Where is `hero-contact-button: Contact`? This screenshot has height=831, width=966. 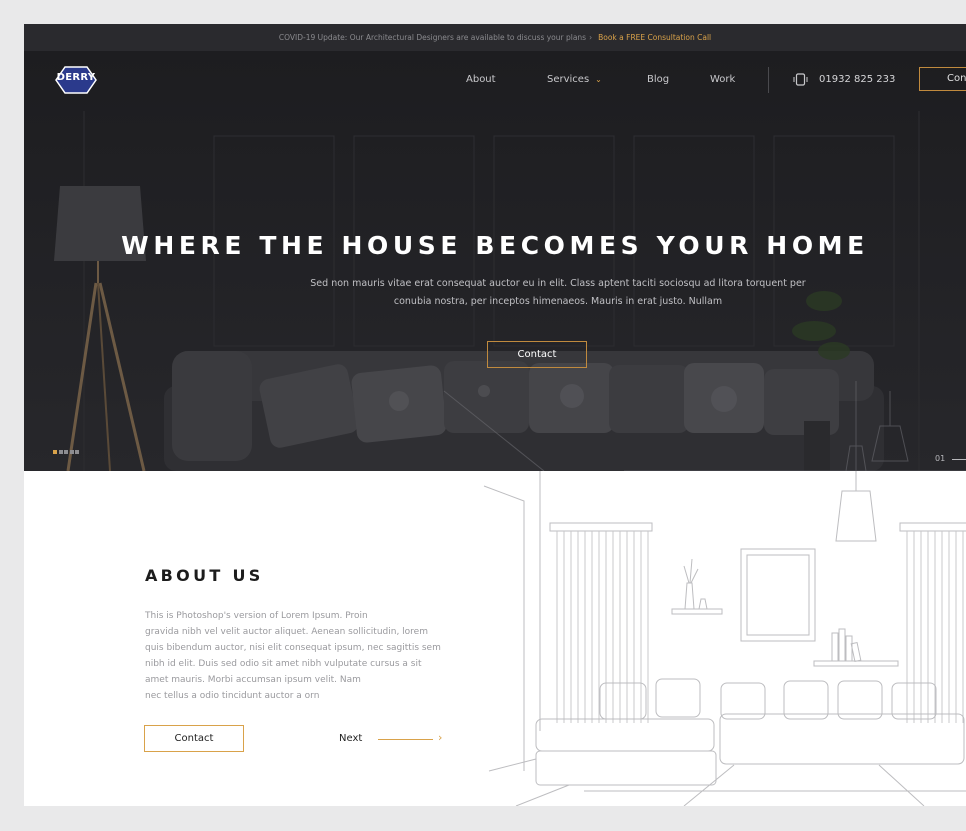
hero-contact-button: Contact is located at coordinates (537, 354).